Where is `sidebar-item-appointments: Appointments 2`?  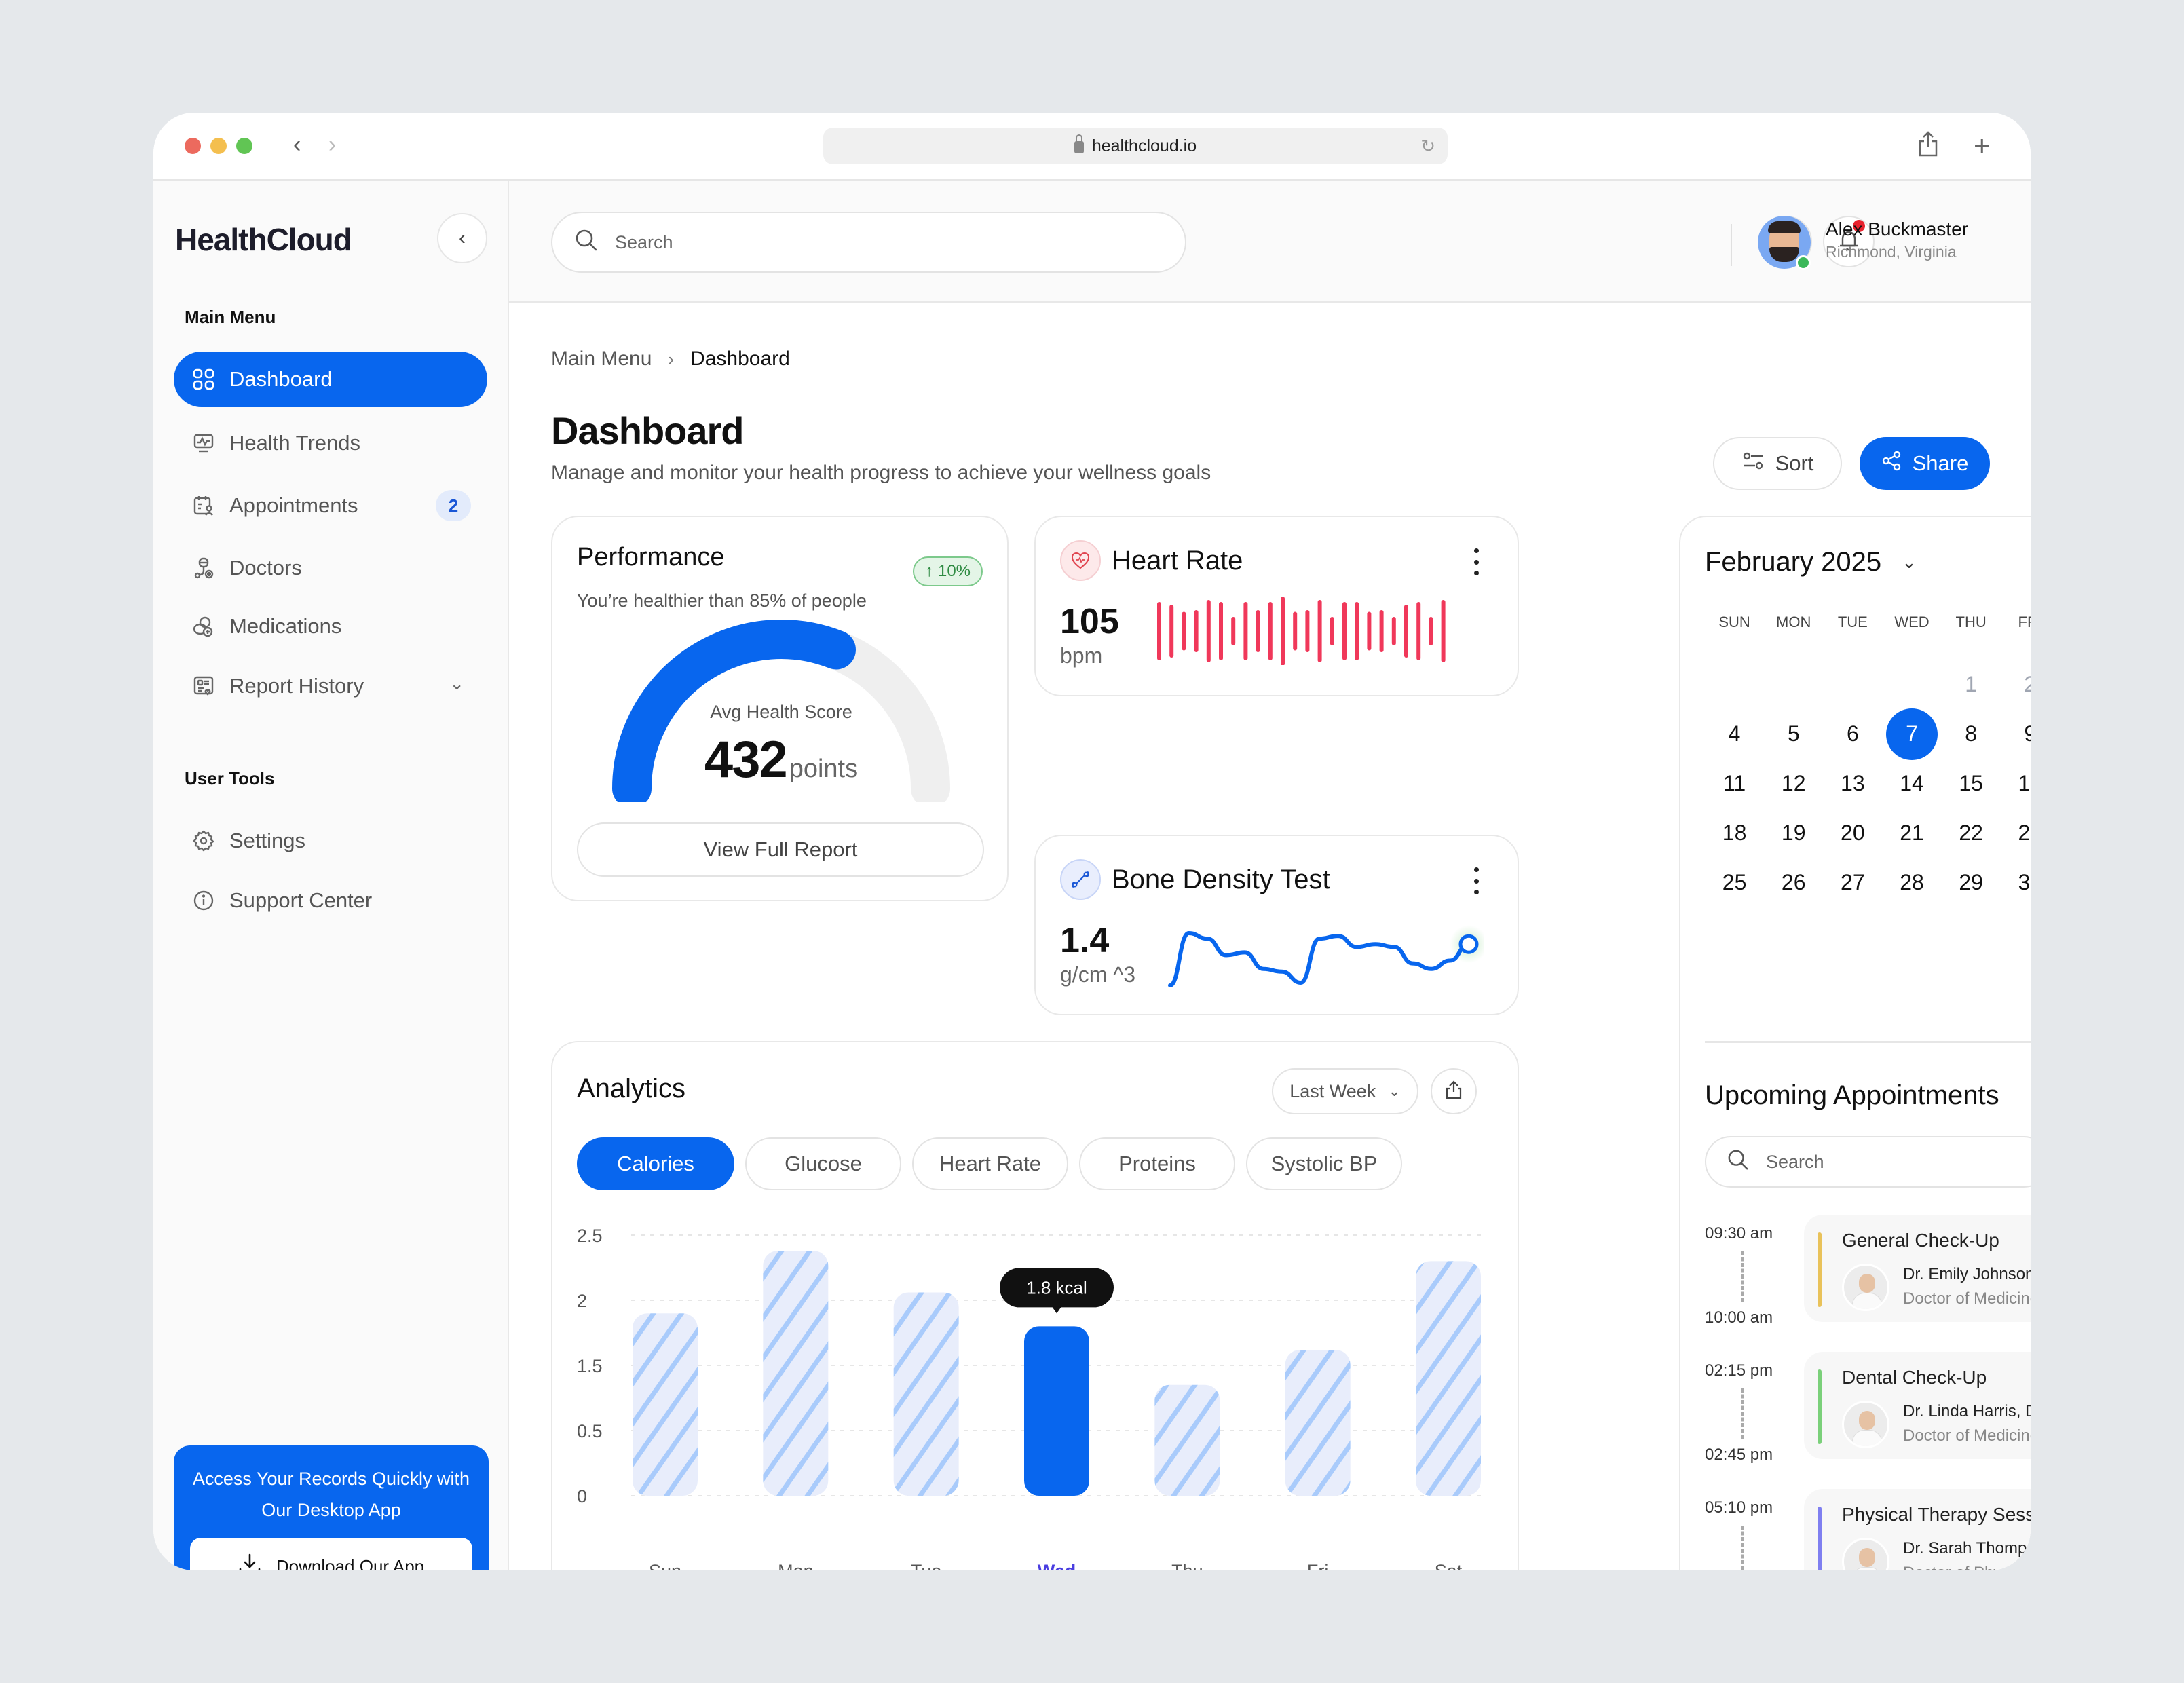
sidebar-item-appointments: Appointments 2 is located at coordinates (330, 505).